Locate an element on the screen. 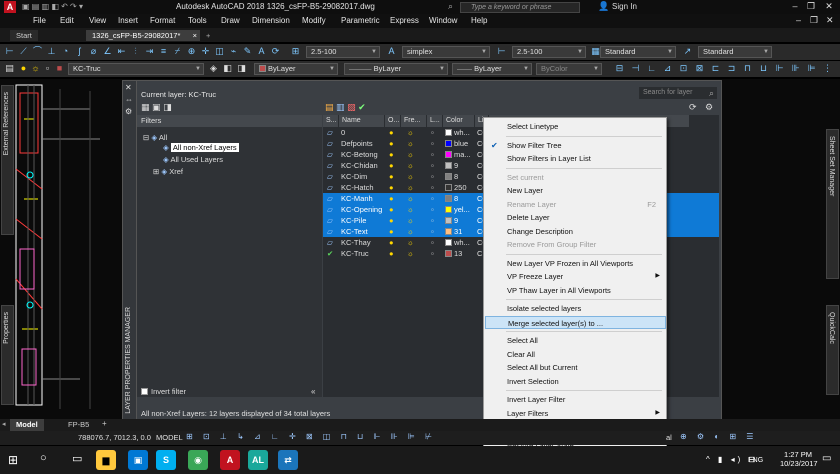  quickcalc-tab: QuickCalc is located at coordinates (832, 350).